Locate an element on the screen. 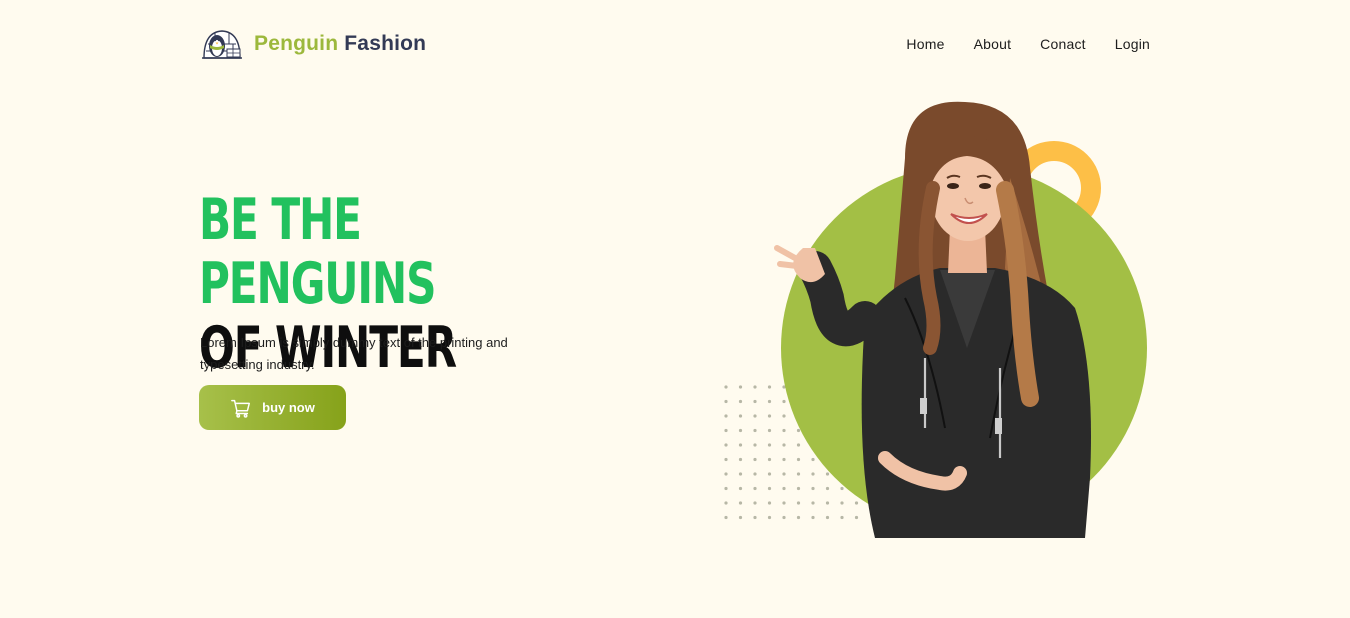 The width and height of the screenshot is (1350, 618). nav-about-link: About is located at coordinates (993, 44).